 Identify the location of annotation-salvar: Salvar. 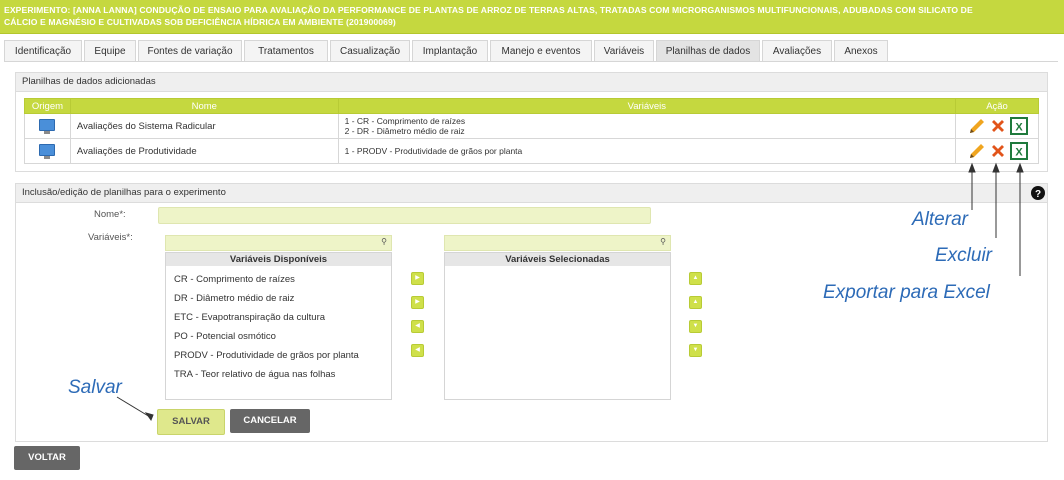
(95, 387).